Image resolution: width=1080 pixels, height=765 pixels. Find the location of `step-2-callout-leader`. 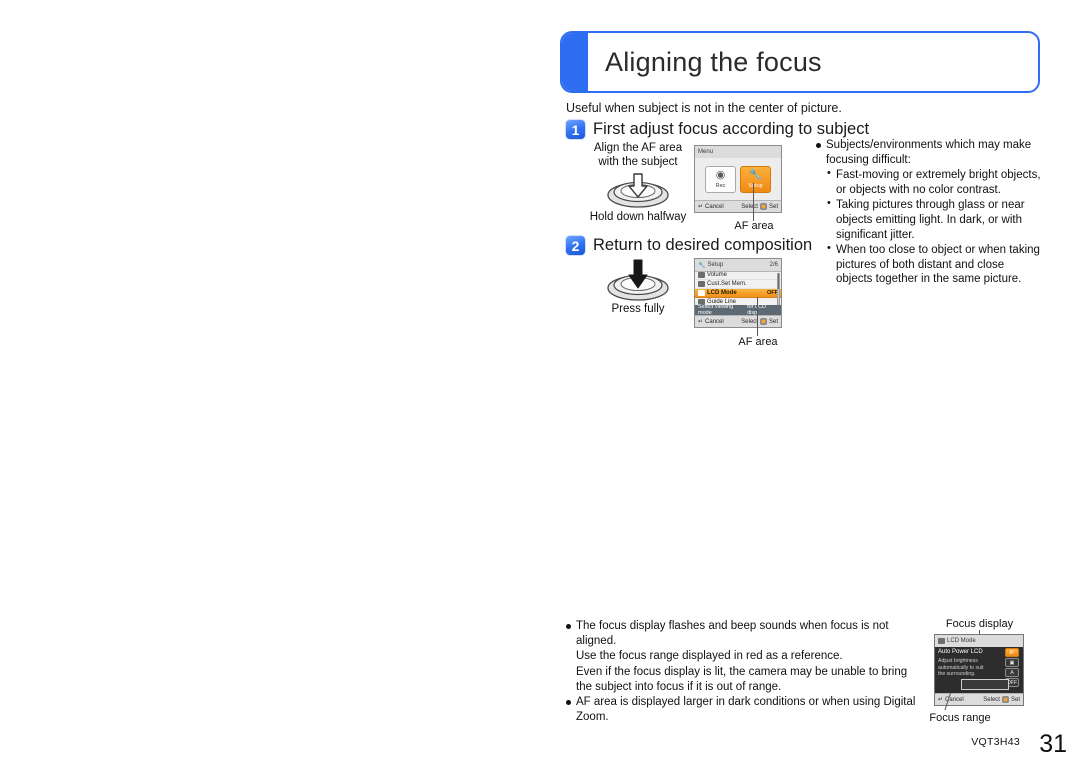

step-2-callout-leader is located at coordinates (757, 316).